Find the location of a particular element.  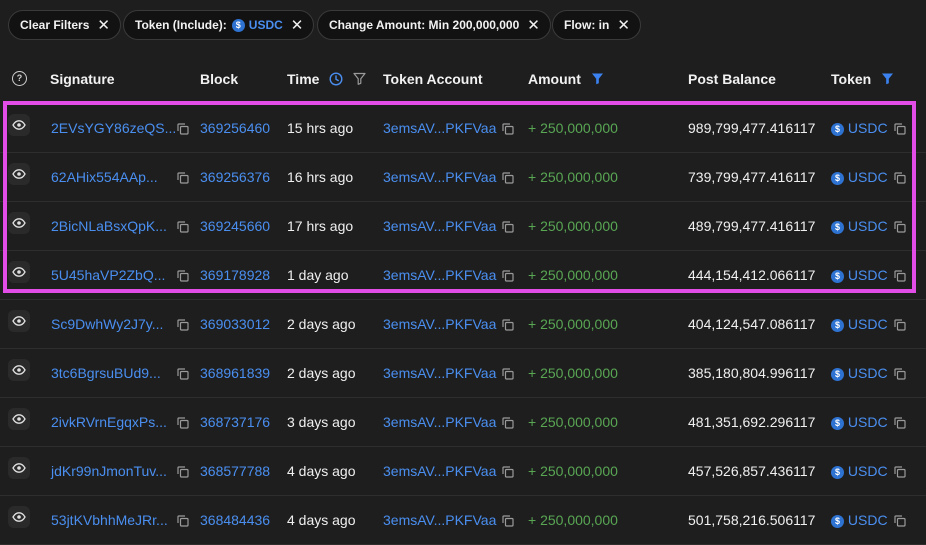

time-cell: 15 hrs ago is located at coordinates (320, 128).